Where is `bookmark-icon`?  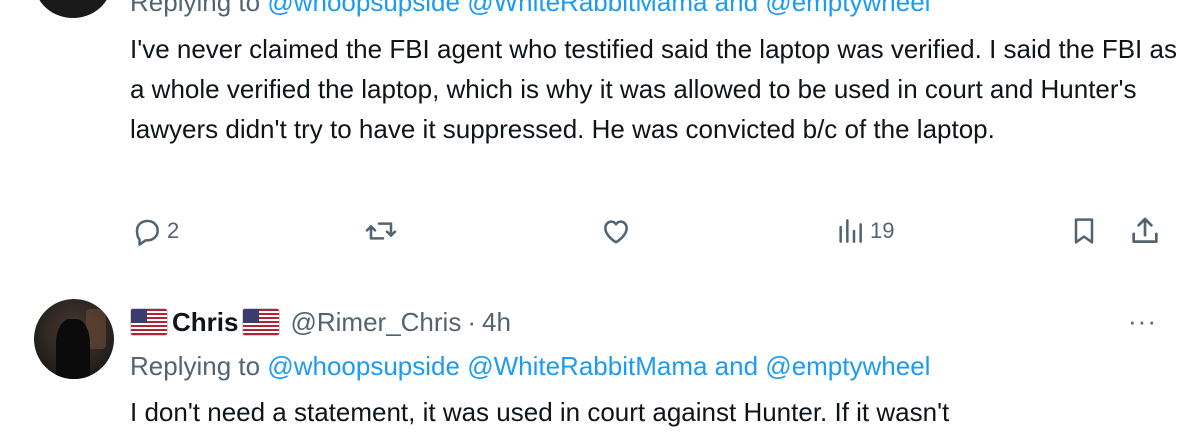 bookmark-icon is located at coordinates (1084, 231).